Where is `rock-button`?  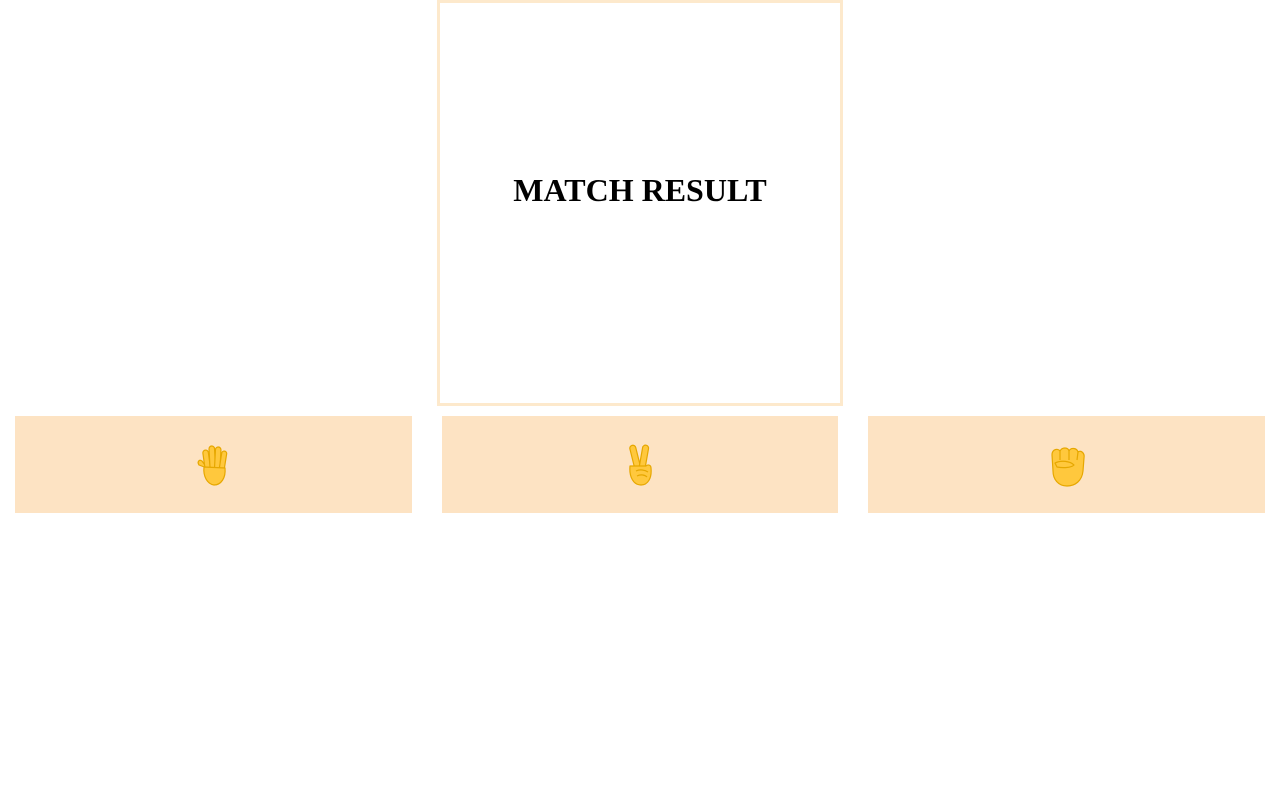 rock-button is located at coordinates (1066, 464).